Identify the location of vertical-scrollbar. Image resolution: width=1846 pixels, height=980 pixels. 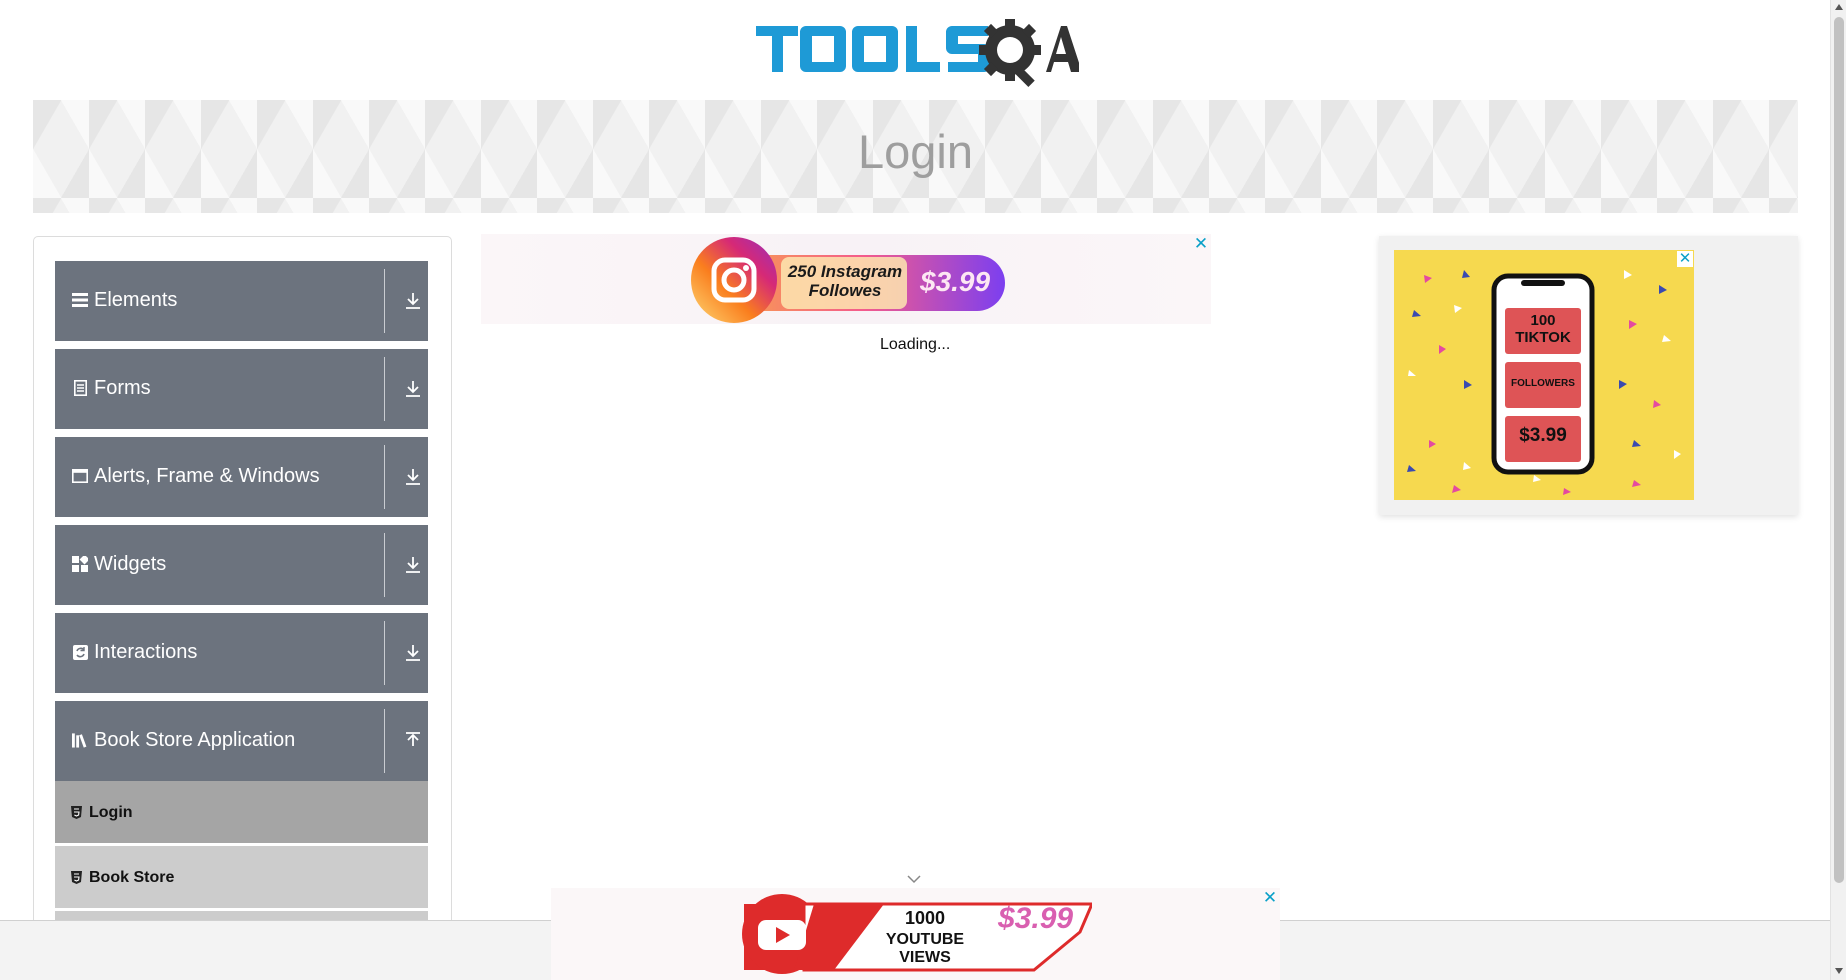
(1838, 490).